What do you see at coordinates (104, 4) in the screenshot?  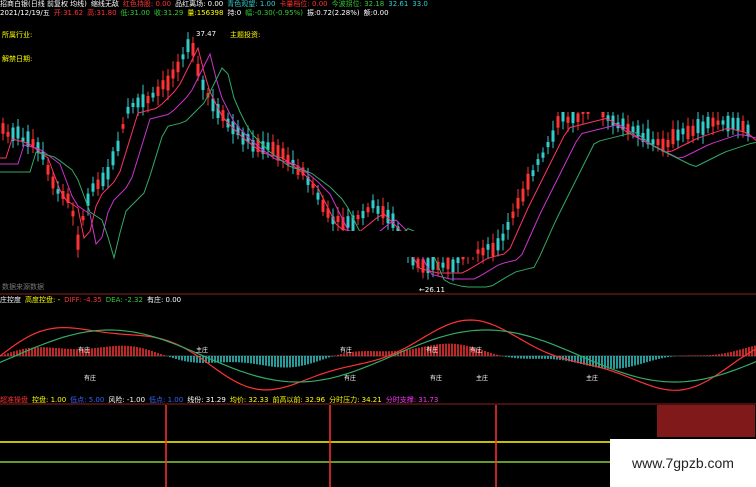 I see `header-row1-item: 缩线无敌` at bounding box center [104, 4].